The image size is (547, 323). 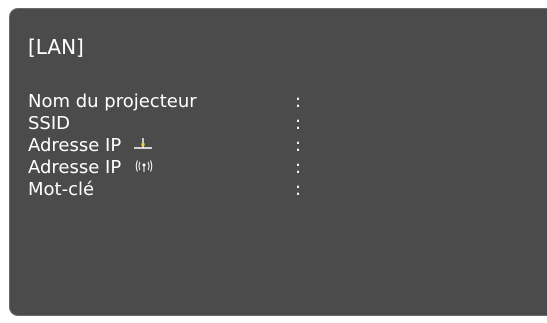 I want to click on screen-title: [LAN], so click(x=56, y=47).